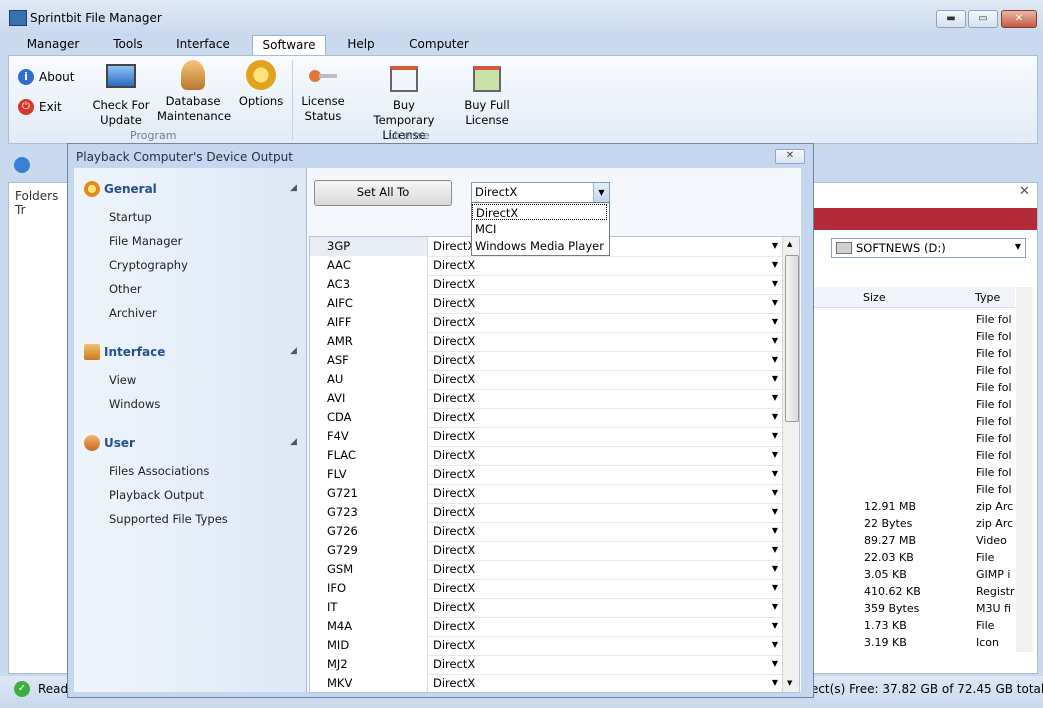 This screenshot has width=1043, height=708. I want to click on database-maintenance-button: Database Maintenance, so click(194, 92).